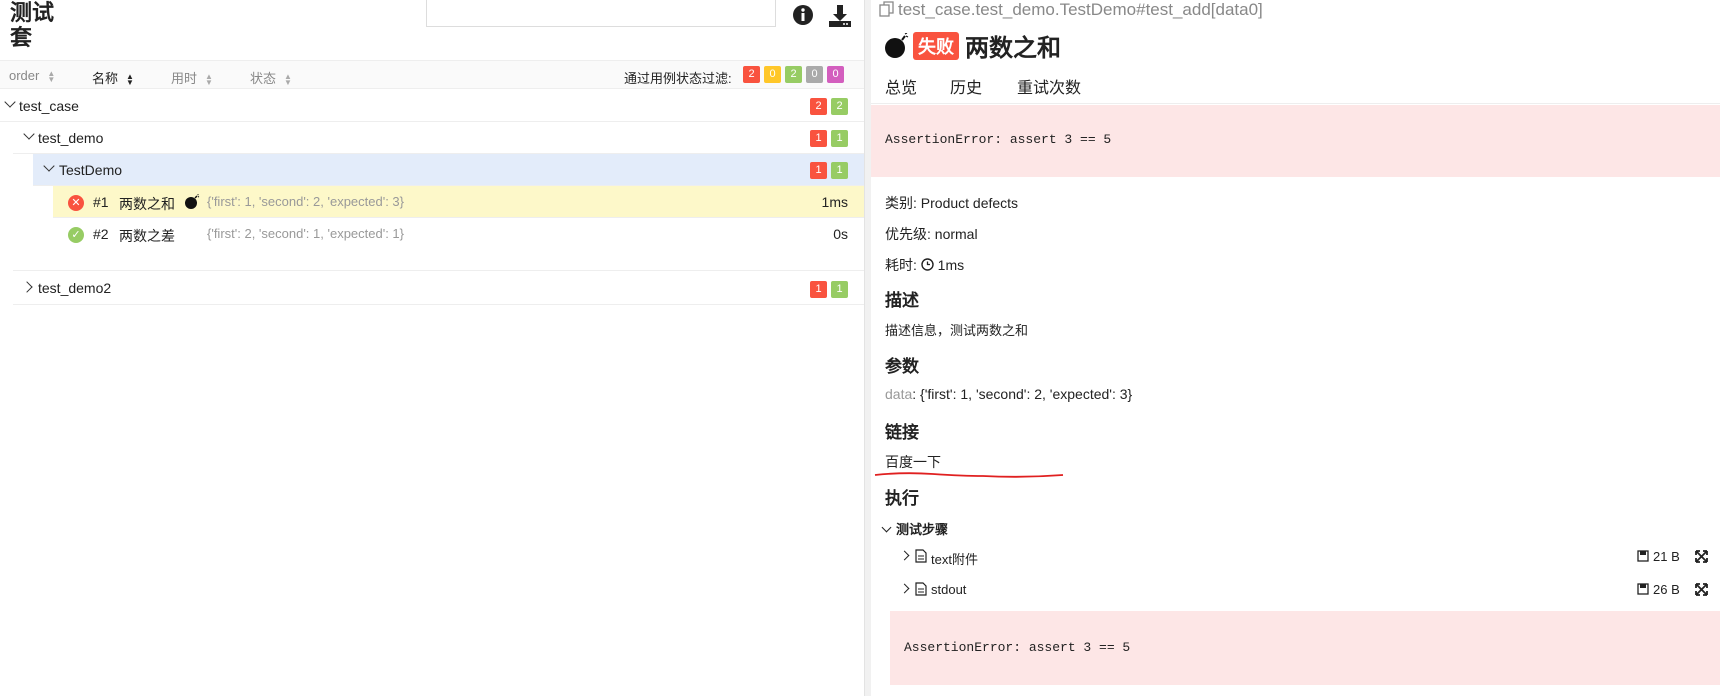  I want to click on sort-status: 状态 ▲ ▼, so click(271, 77).